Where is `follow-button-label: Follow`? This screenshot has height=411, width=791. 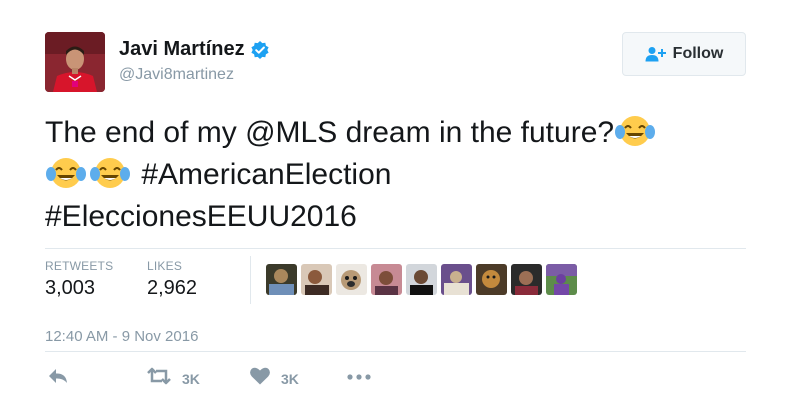 follow-button-label: Follow is located at coordinates (698, 53).